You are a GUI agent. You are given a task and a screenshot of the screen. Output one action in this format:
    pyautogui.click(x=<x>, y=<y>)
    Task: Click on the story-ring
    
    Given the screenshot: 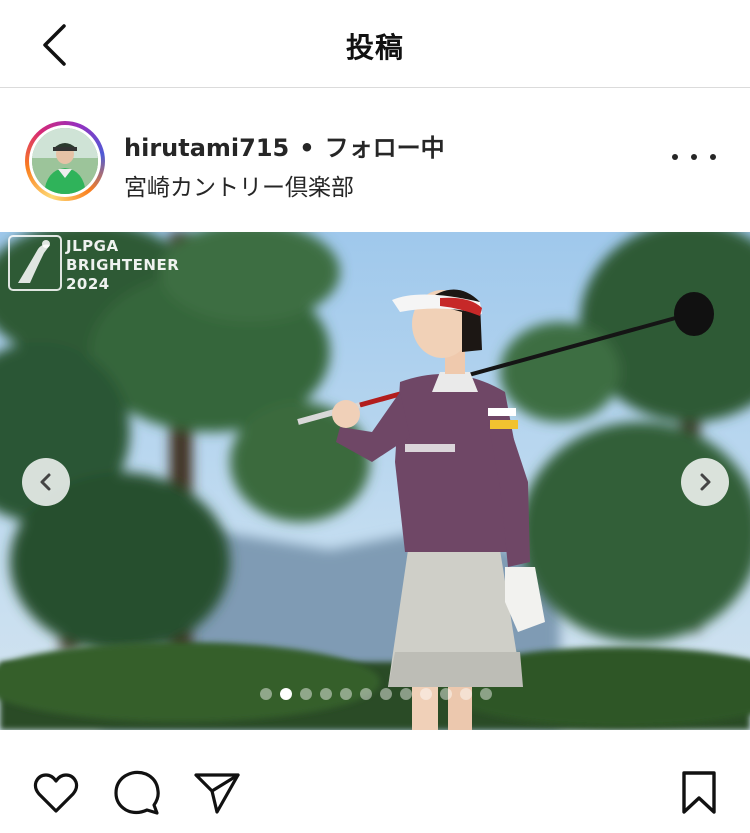 What is the action you would take?
    pyautogui.click(x=65, y=161)
    